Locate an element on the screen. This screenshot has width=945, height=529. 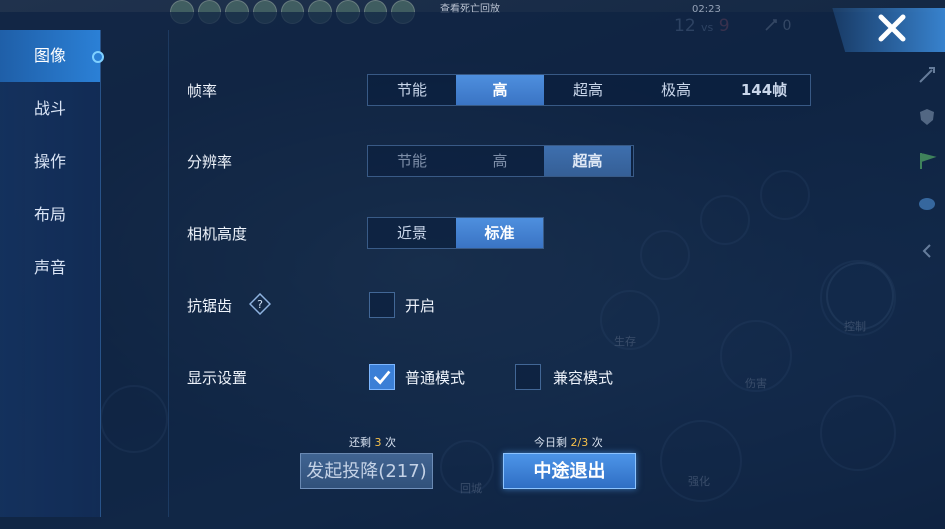
attack-icon is located at coordinates (927, 75).